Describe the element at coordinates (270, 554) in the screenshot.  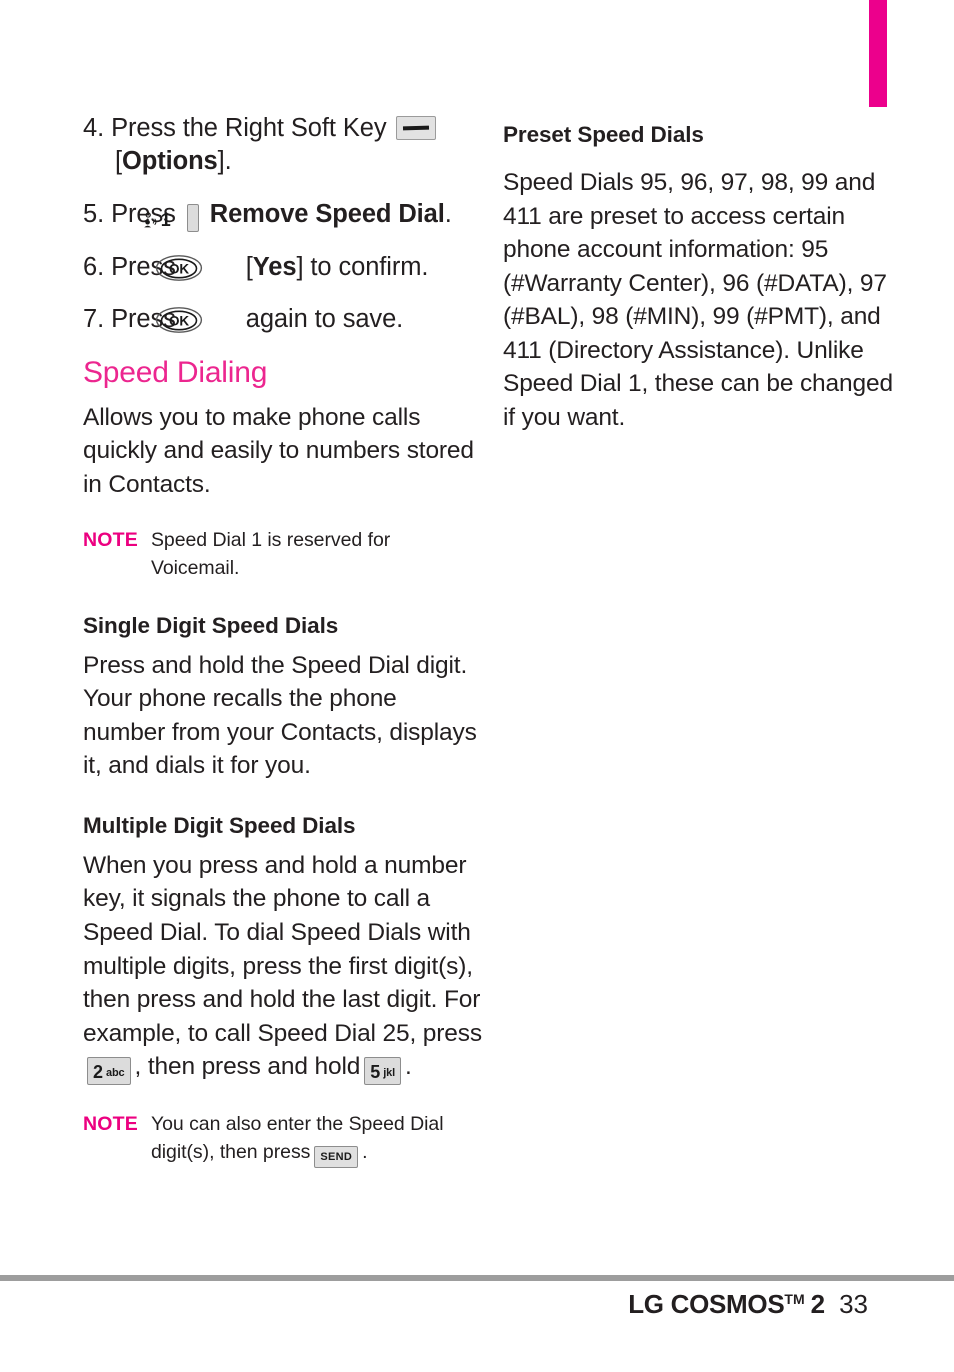
I see `note-text: Speed Dial 1 is reserved for Voicemail.` at that location.